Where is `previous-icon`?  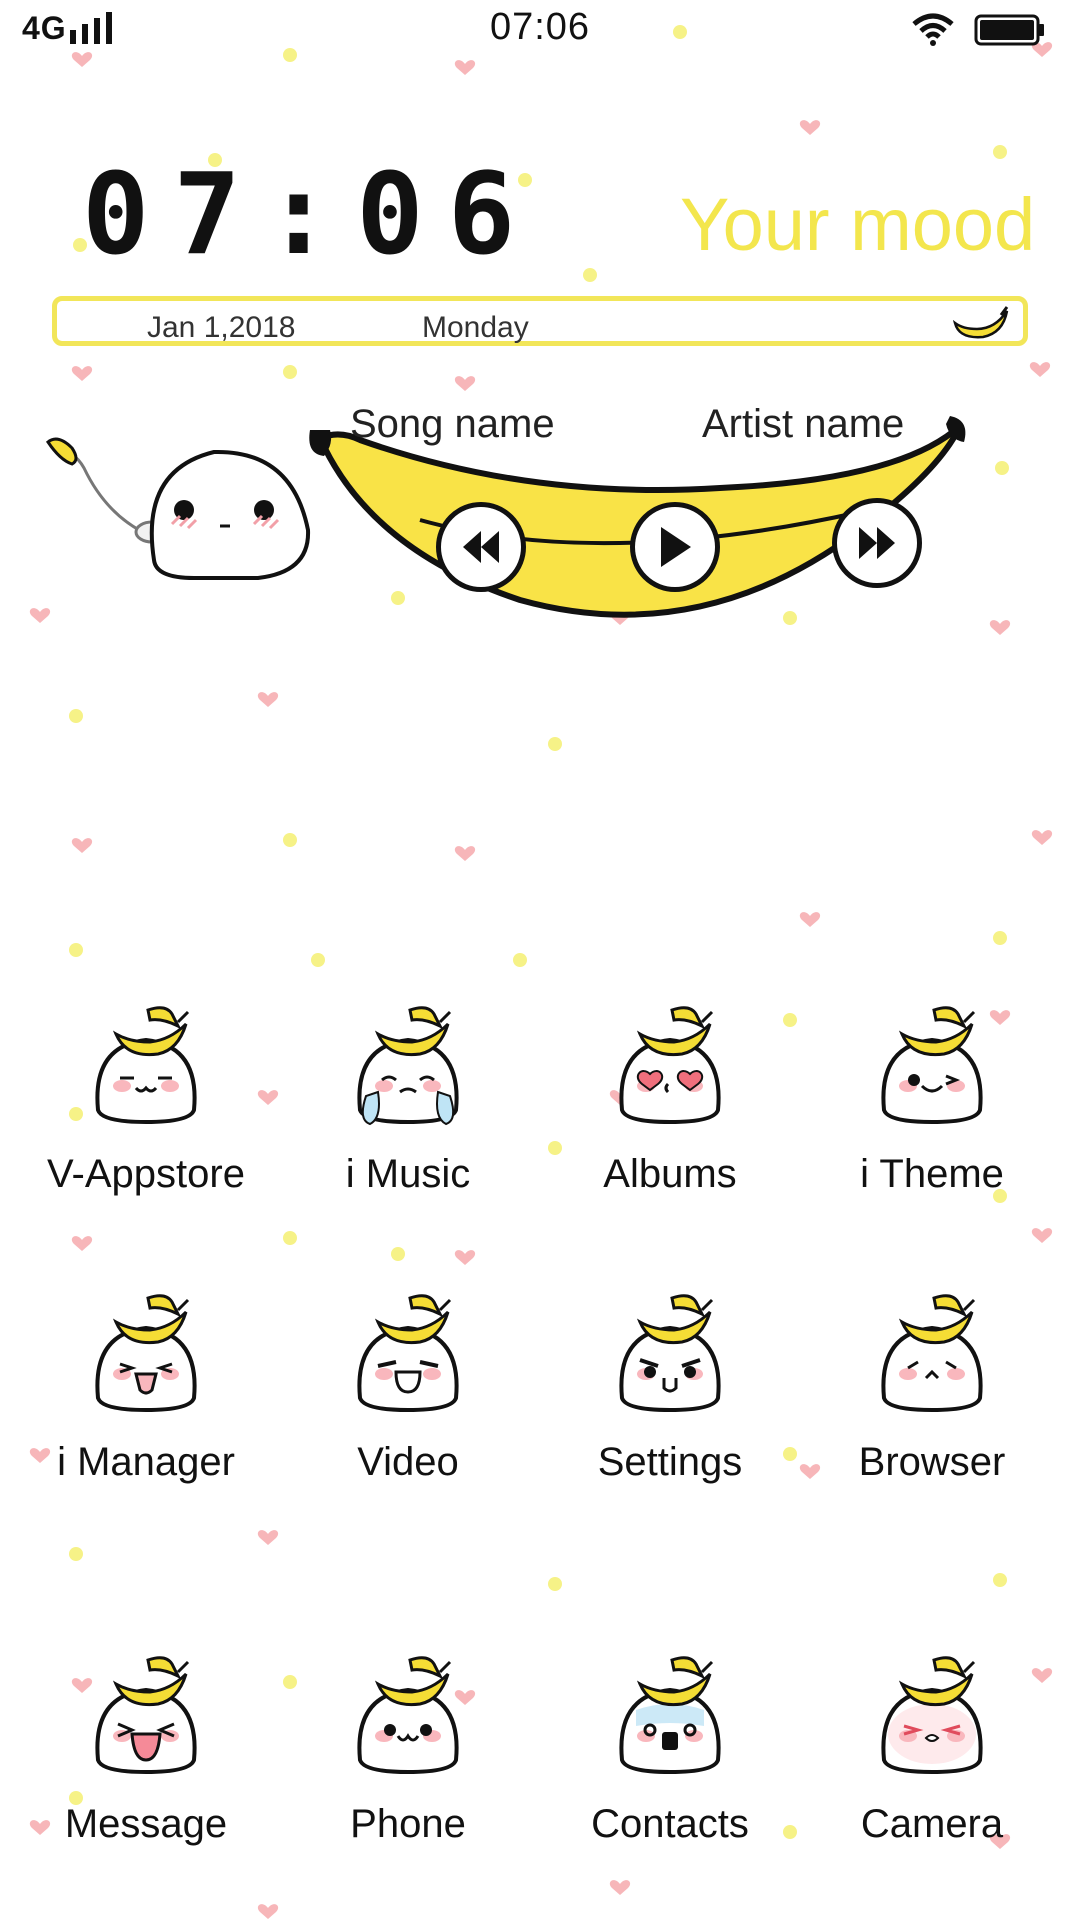 previous-icon is located at coordinates (481, 547).